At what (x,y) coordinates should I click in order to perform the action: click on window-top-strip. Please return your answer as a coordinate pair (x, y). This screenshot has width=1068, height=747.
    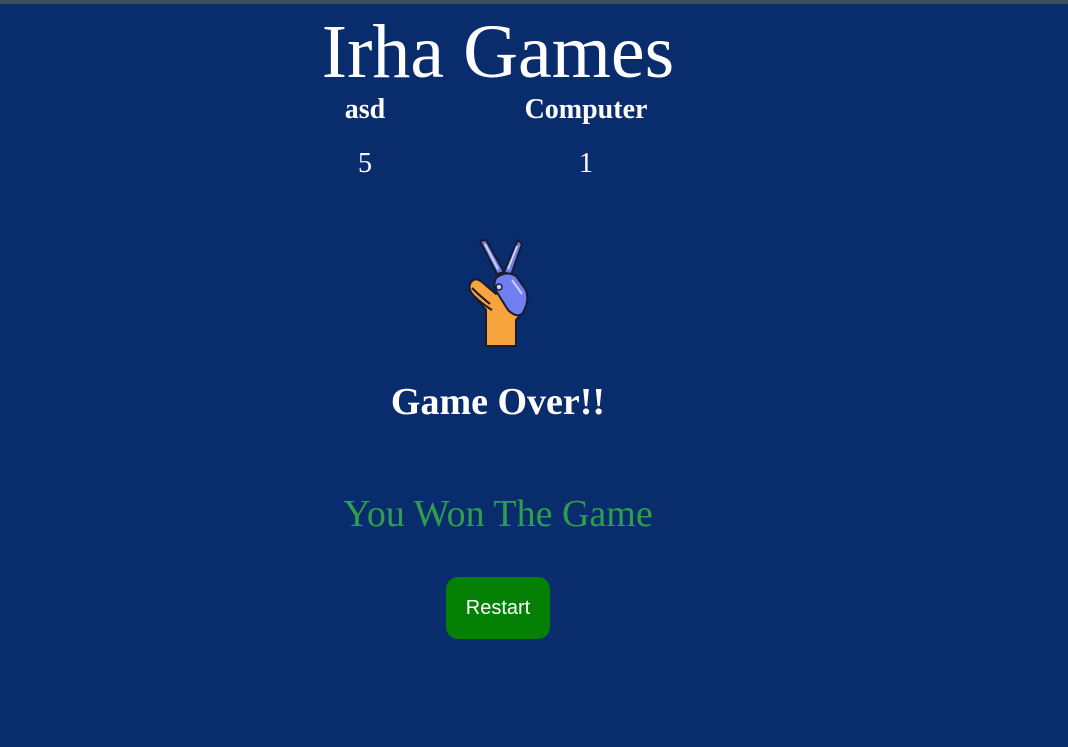
    Looking at the image, I should click on (534, 2).